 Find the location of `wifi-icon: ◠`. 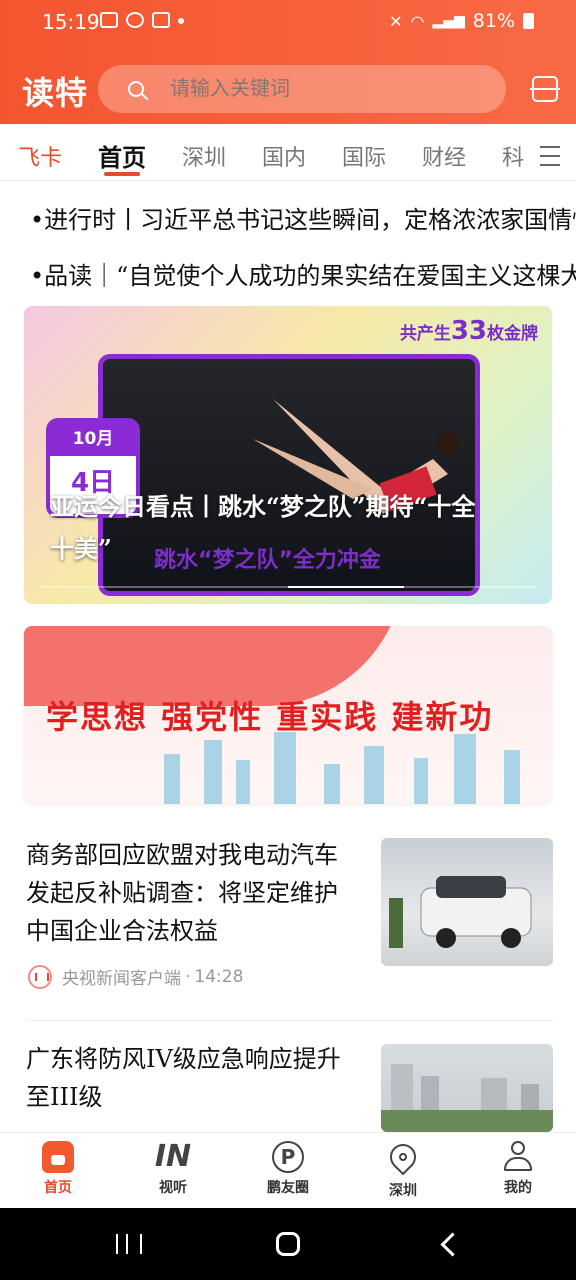

wifi-icon: ◠ is located at coordinates (417, 21).